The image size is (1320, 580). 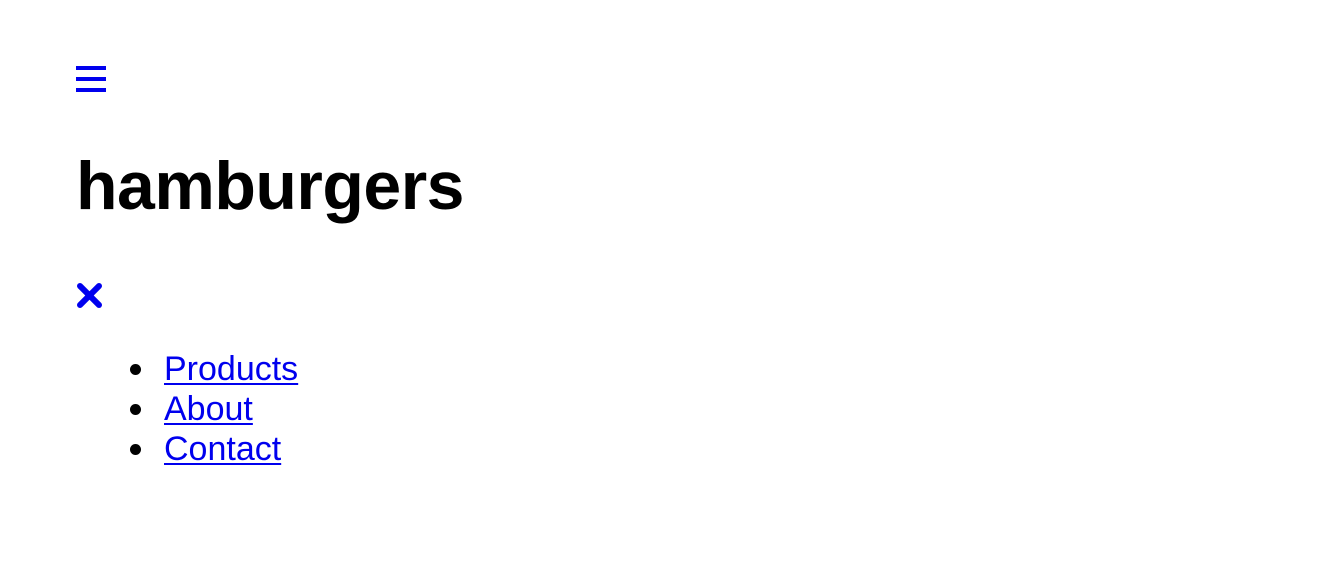 What do you see at coordinates (270, 186) in the screenshot?
I see `page-title: hamburgers` at bounding box center [270, 186].